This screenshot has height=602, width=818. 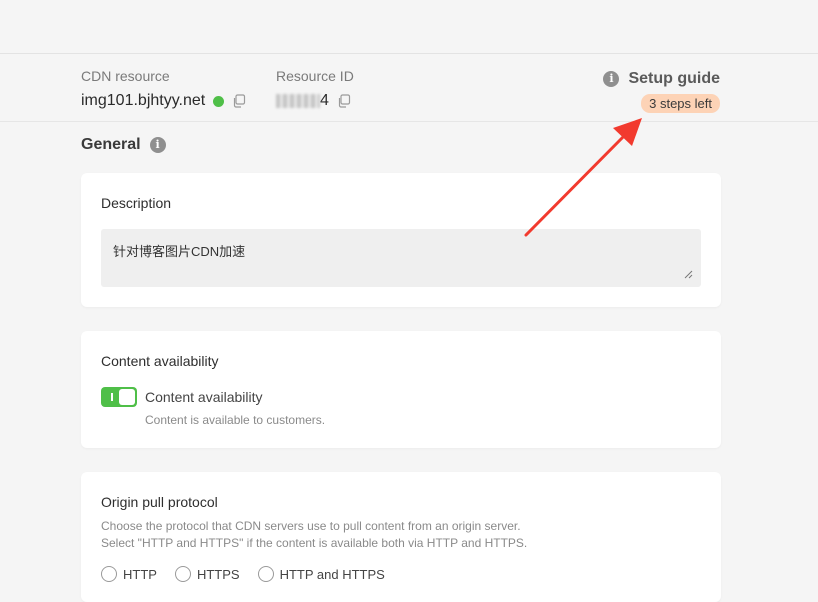 I want to click on setup-guide: i Setup guide 3 steps left, so click(x=661, y=91).